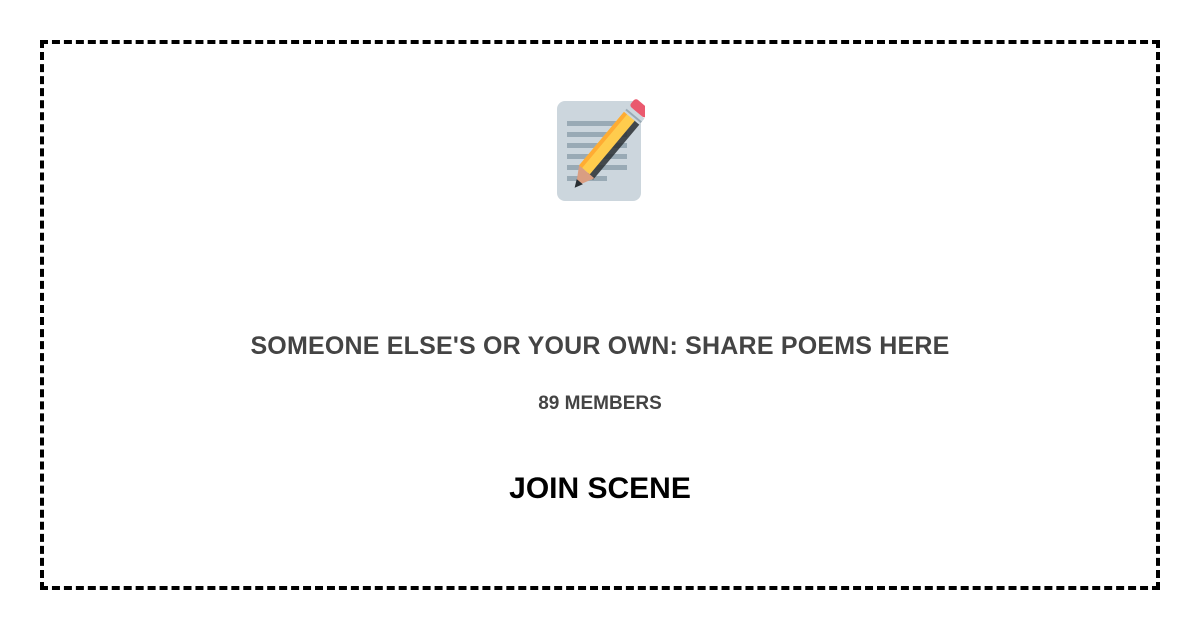 This screenshot has width=1200, height=630. Describe the element at coordinates (600, 489) in the screenshot. I see `join-scene-button: JOIN SCENE` at that location.